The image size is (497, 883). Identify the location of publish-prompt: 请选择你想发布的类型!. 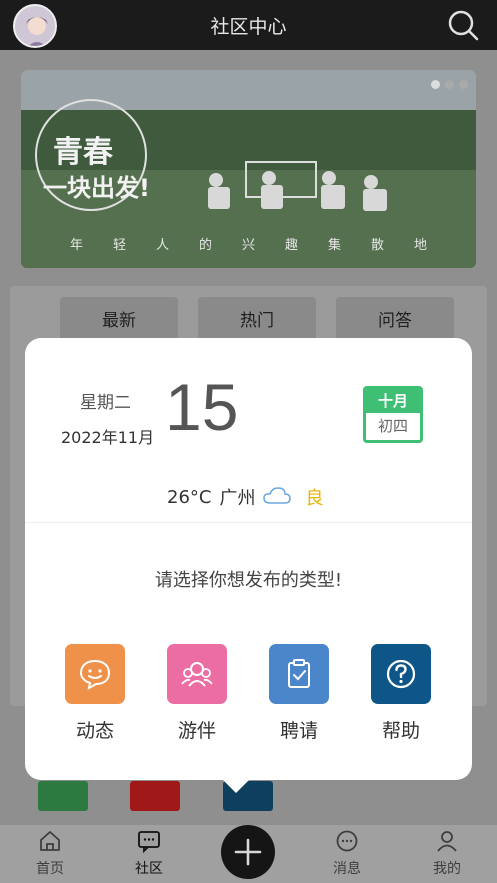
(248, 580).